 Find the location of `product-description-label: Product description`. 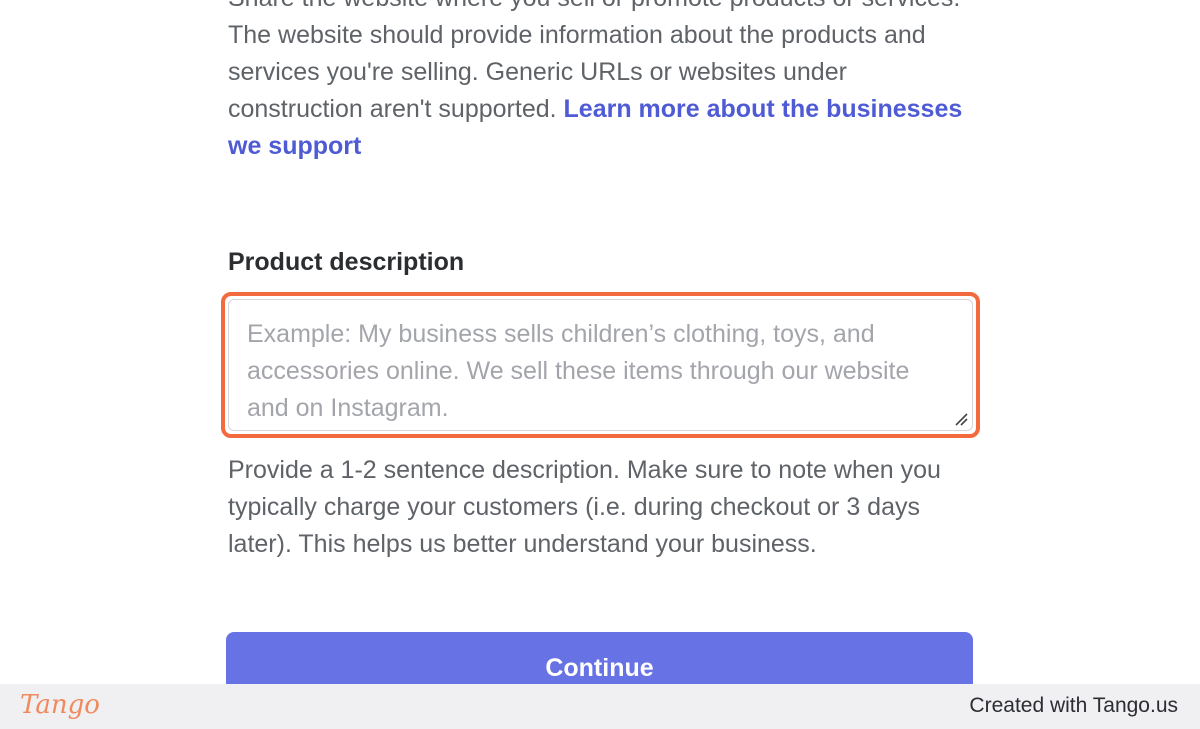

product-description-label: Product description is located at coordinates (346, 262).